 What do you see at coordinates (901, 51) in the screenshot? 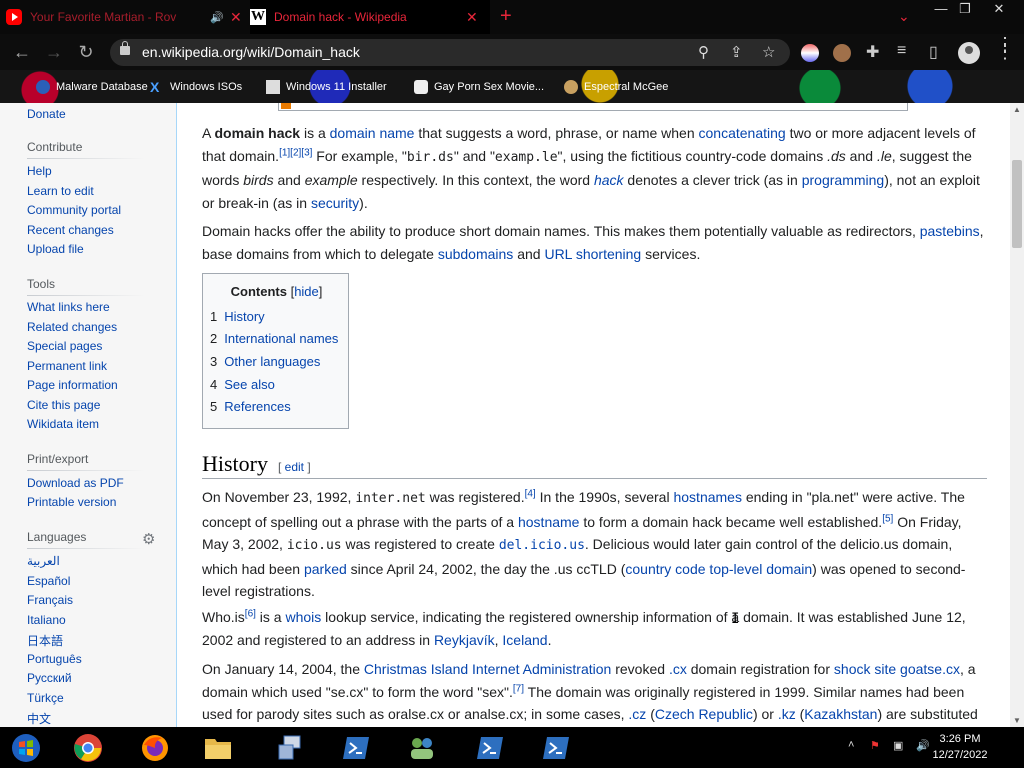
I see `media-icon: ≡` at bounding box center [901, 51].